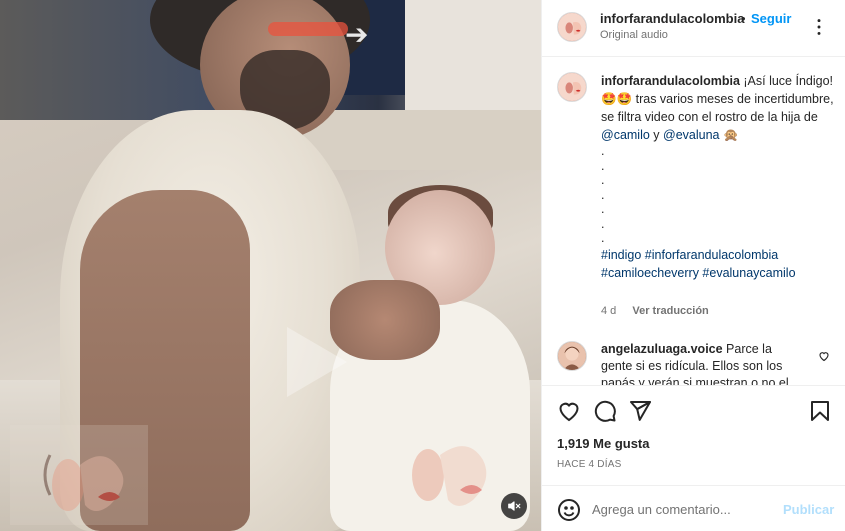 Image resolution: width=845 pixels, height=531 pixels. What do you see at coordinates (589, 464) in the screenshot?
I see `post-date: HACE 4 DÍAS` at bounding box center [589, 464].